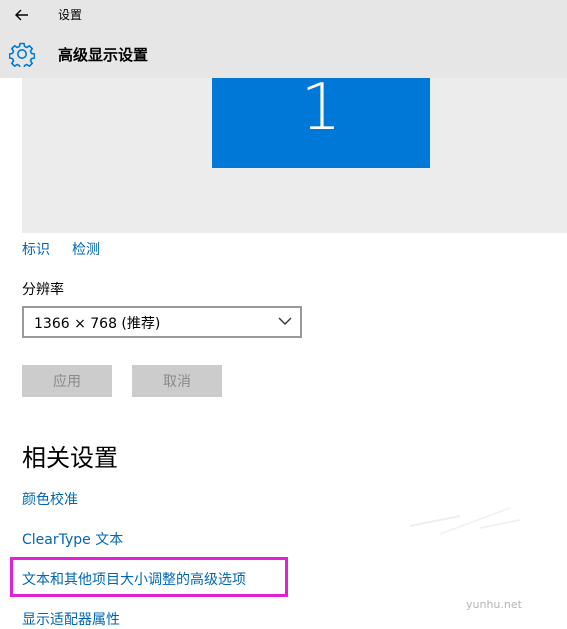 The width and height of the screenshot is (567, 629). What do you see at coordinates (86, 249) in the screenshot?
I see `detect-link: 检测` at bounding box center [86, 249].